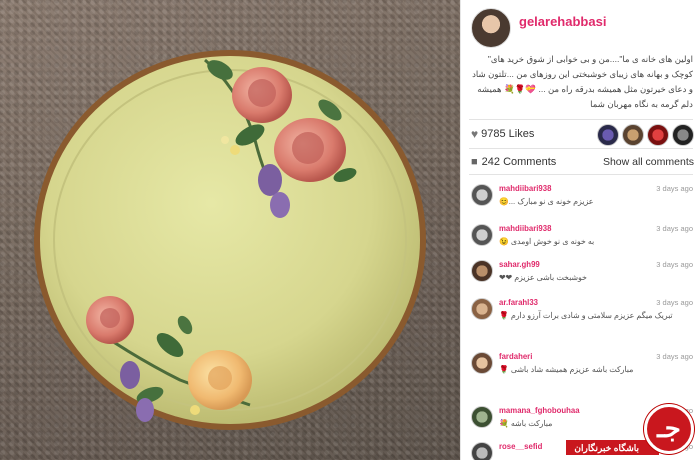 The height and width of the screenshot is (460, 700). I want to click on likers-avatars, so click(644, 135).